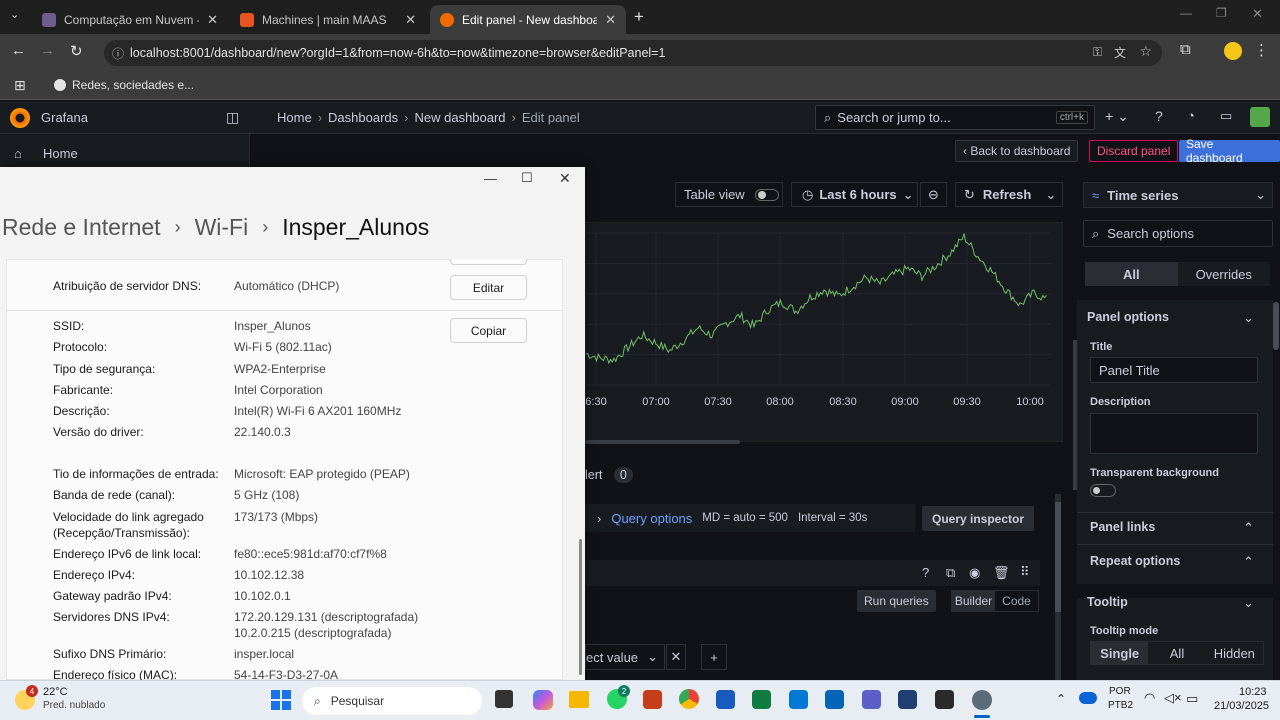 This screenshot has width=1280, height=720. What do you see at coordinates (1001, 573) in the screenshot?
I see `trash-icon: 🗑` at bounding box center [1001, 573].